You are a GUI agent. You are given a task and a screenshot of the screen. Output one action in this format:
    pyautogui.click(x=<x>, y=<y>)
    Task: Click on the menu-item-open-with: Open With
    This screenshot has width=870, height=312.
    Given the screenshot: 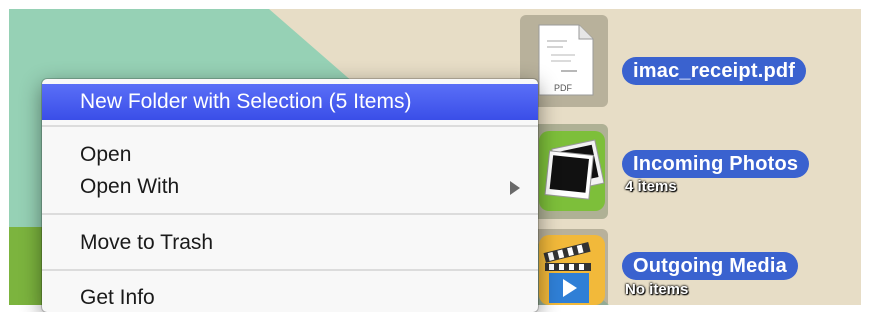 What is the action you would take?
    pyautogui.click(x=290, y=187)
    